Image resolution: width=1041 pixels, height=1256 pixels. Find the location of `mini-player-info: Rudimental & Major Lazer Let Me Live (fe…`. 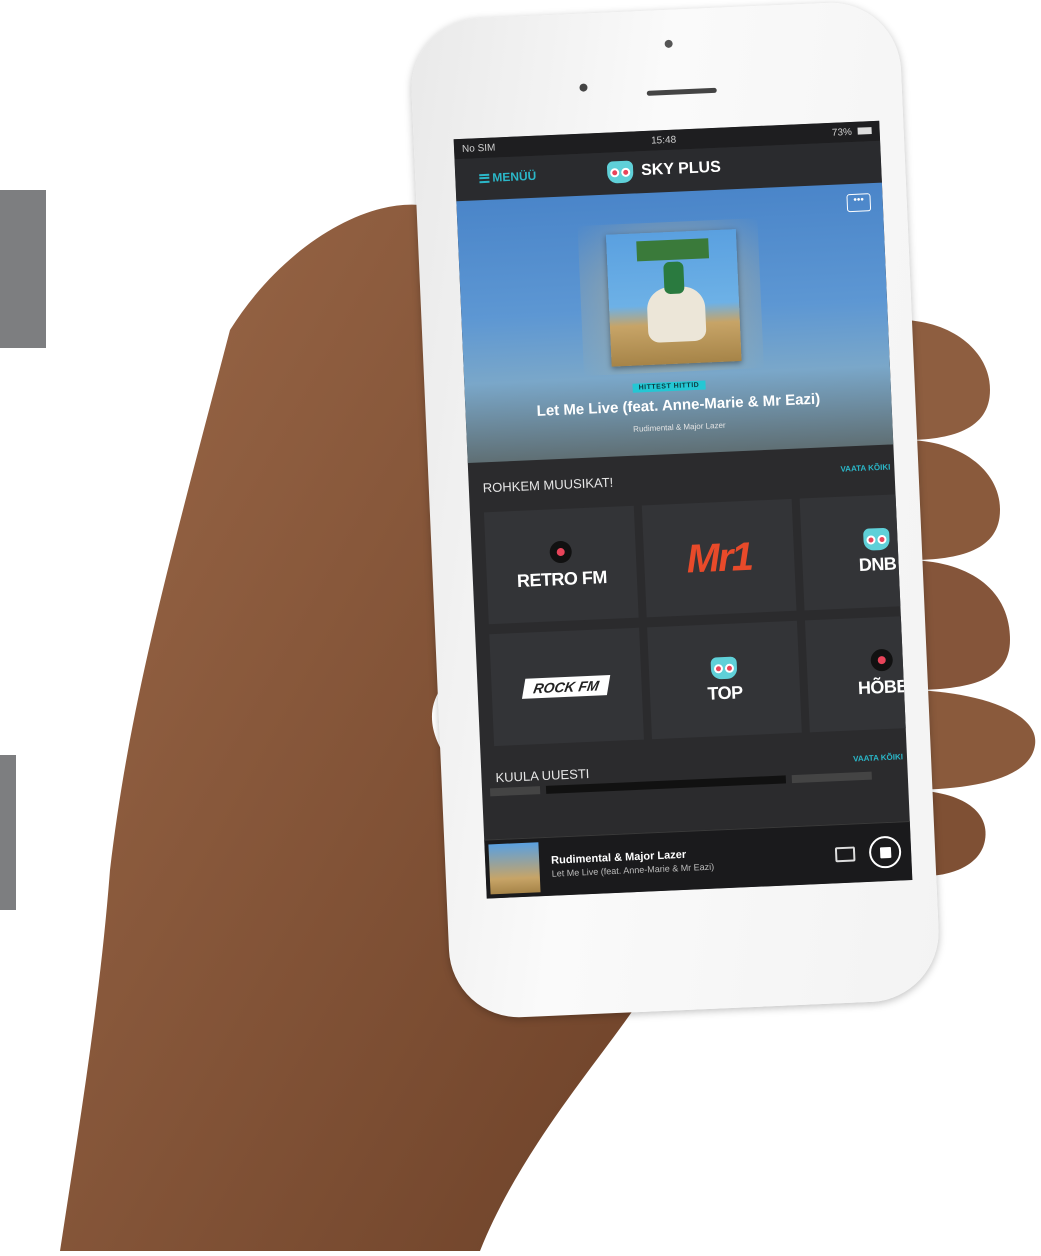

mini-player-info: Rudimental & Major Lazer Let Me Live (fe… is located at coordinates (693, 860).